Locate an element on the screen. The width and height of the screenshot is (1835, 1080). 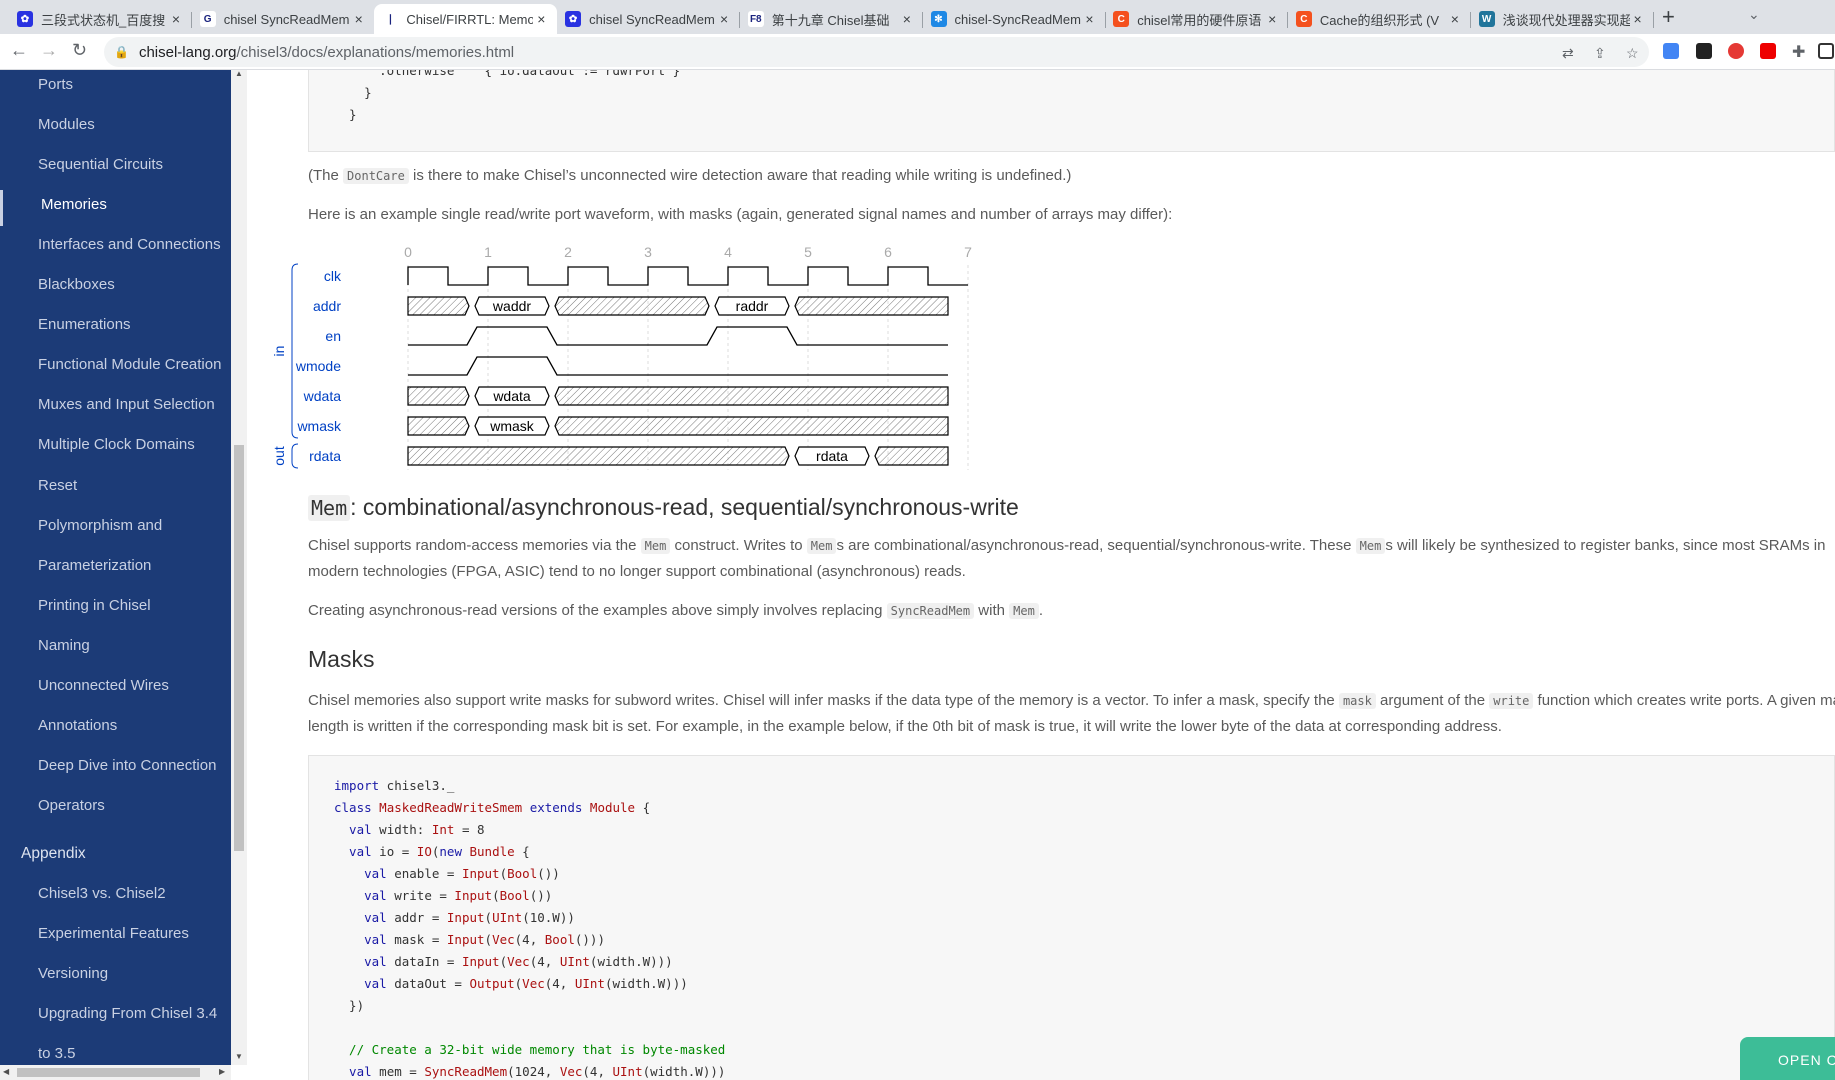
back-button: ← is located at coordinates (19, 50).